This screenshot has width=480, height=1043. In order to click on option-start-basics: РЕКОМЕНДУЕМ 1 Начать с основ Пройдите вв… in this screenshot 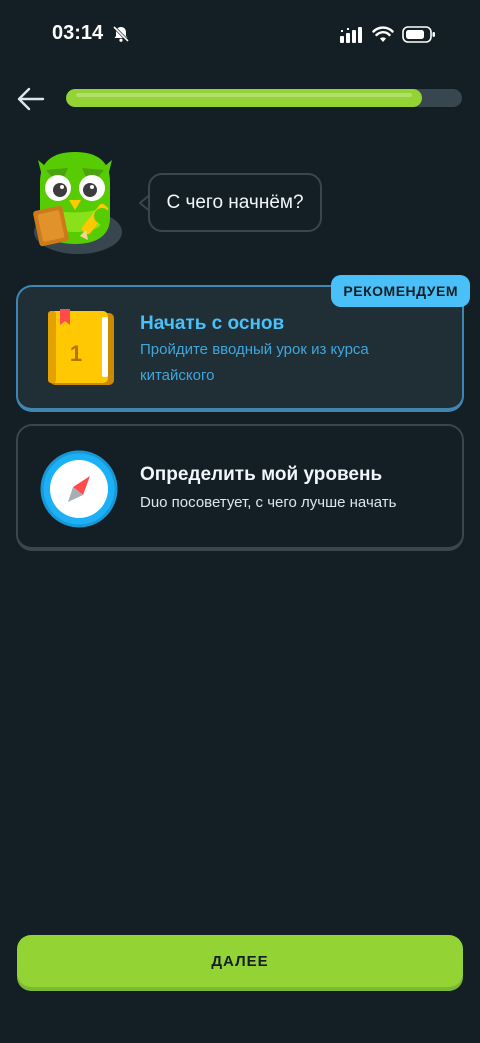, I will do `click(243, 343)`.